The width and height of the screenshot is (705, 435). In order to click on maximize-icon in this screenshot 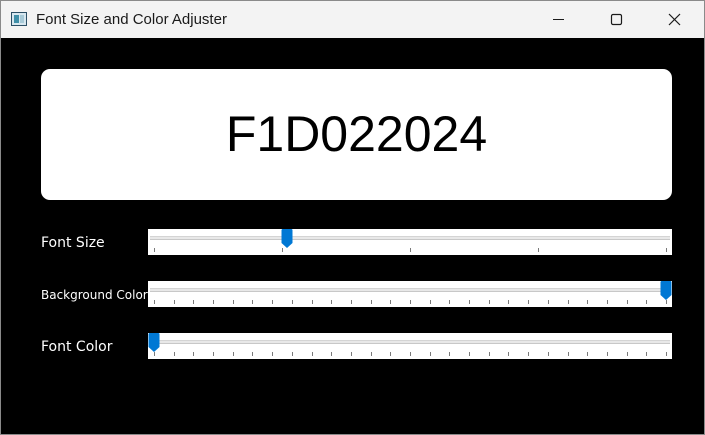, I will do `click(616, 19)`.